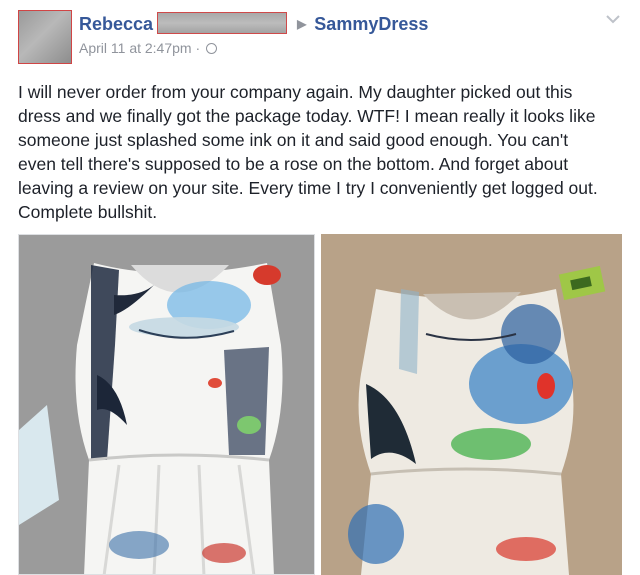 The width and height of the screenshot is (640, 575). I want to click on globe-icon, so click(212, 48).